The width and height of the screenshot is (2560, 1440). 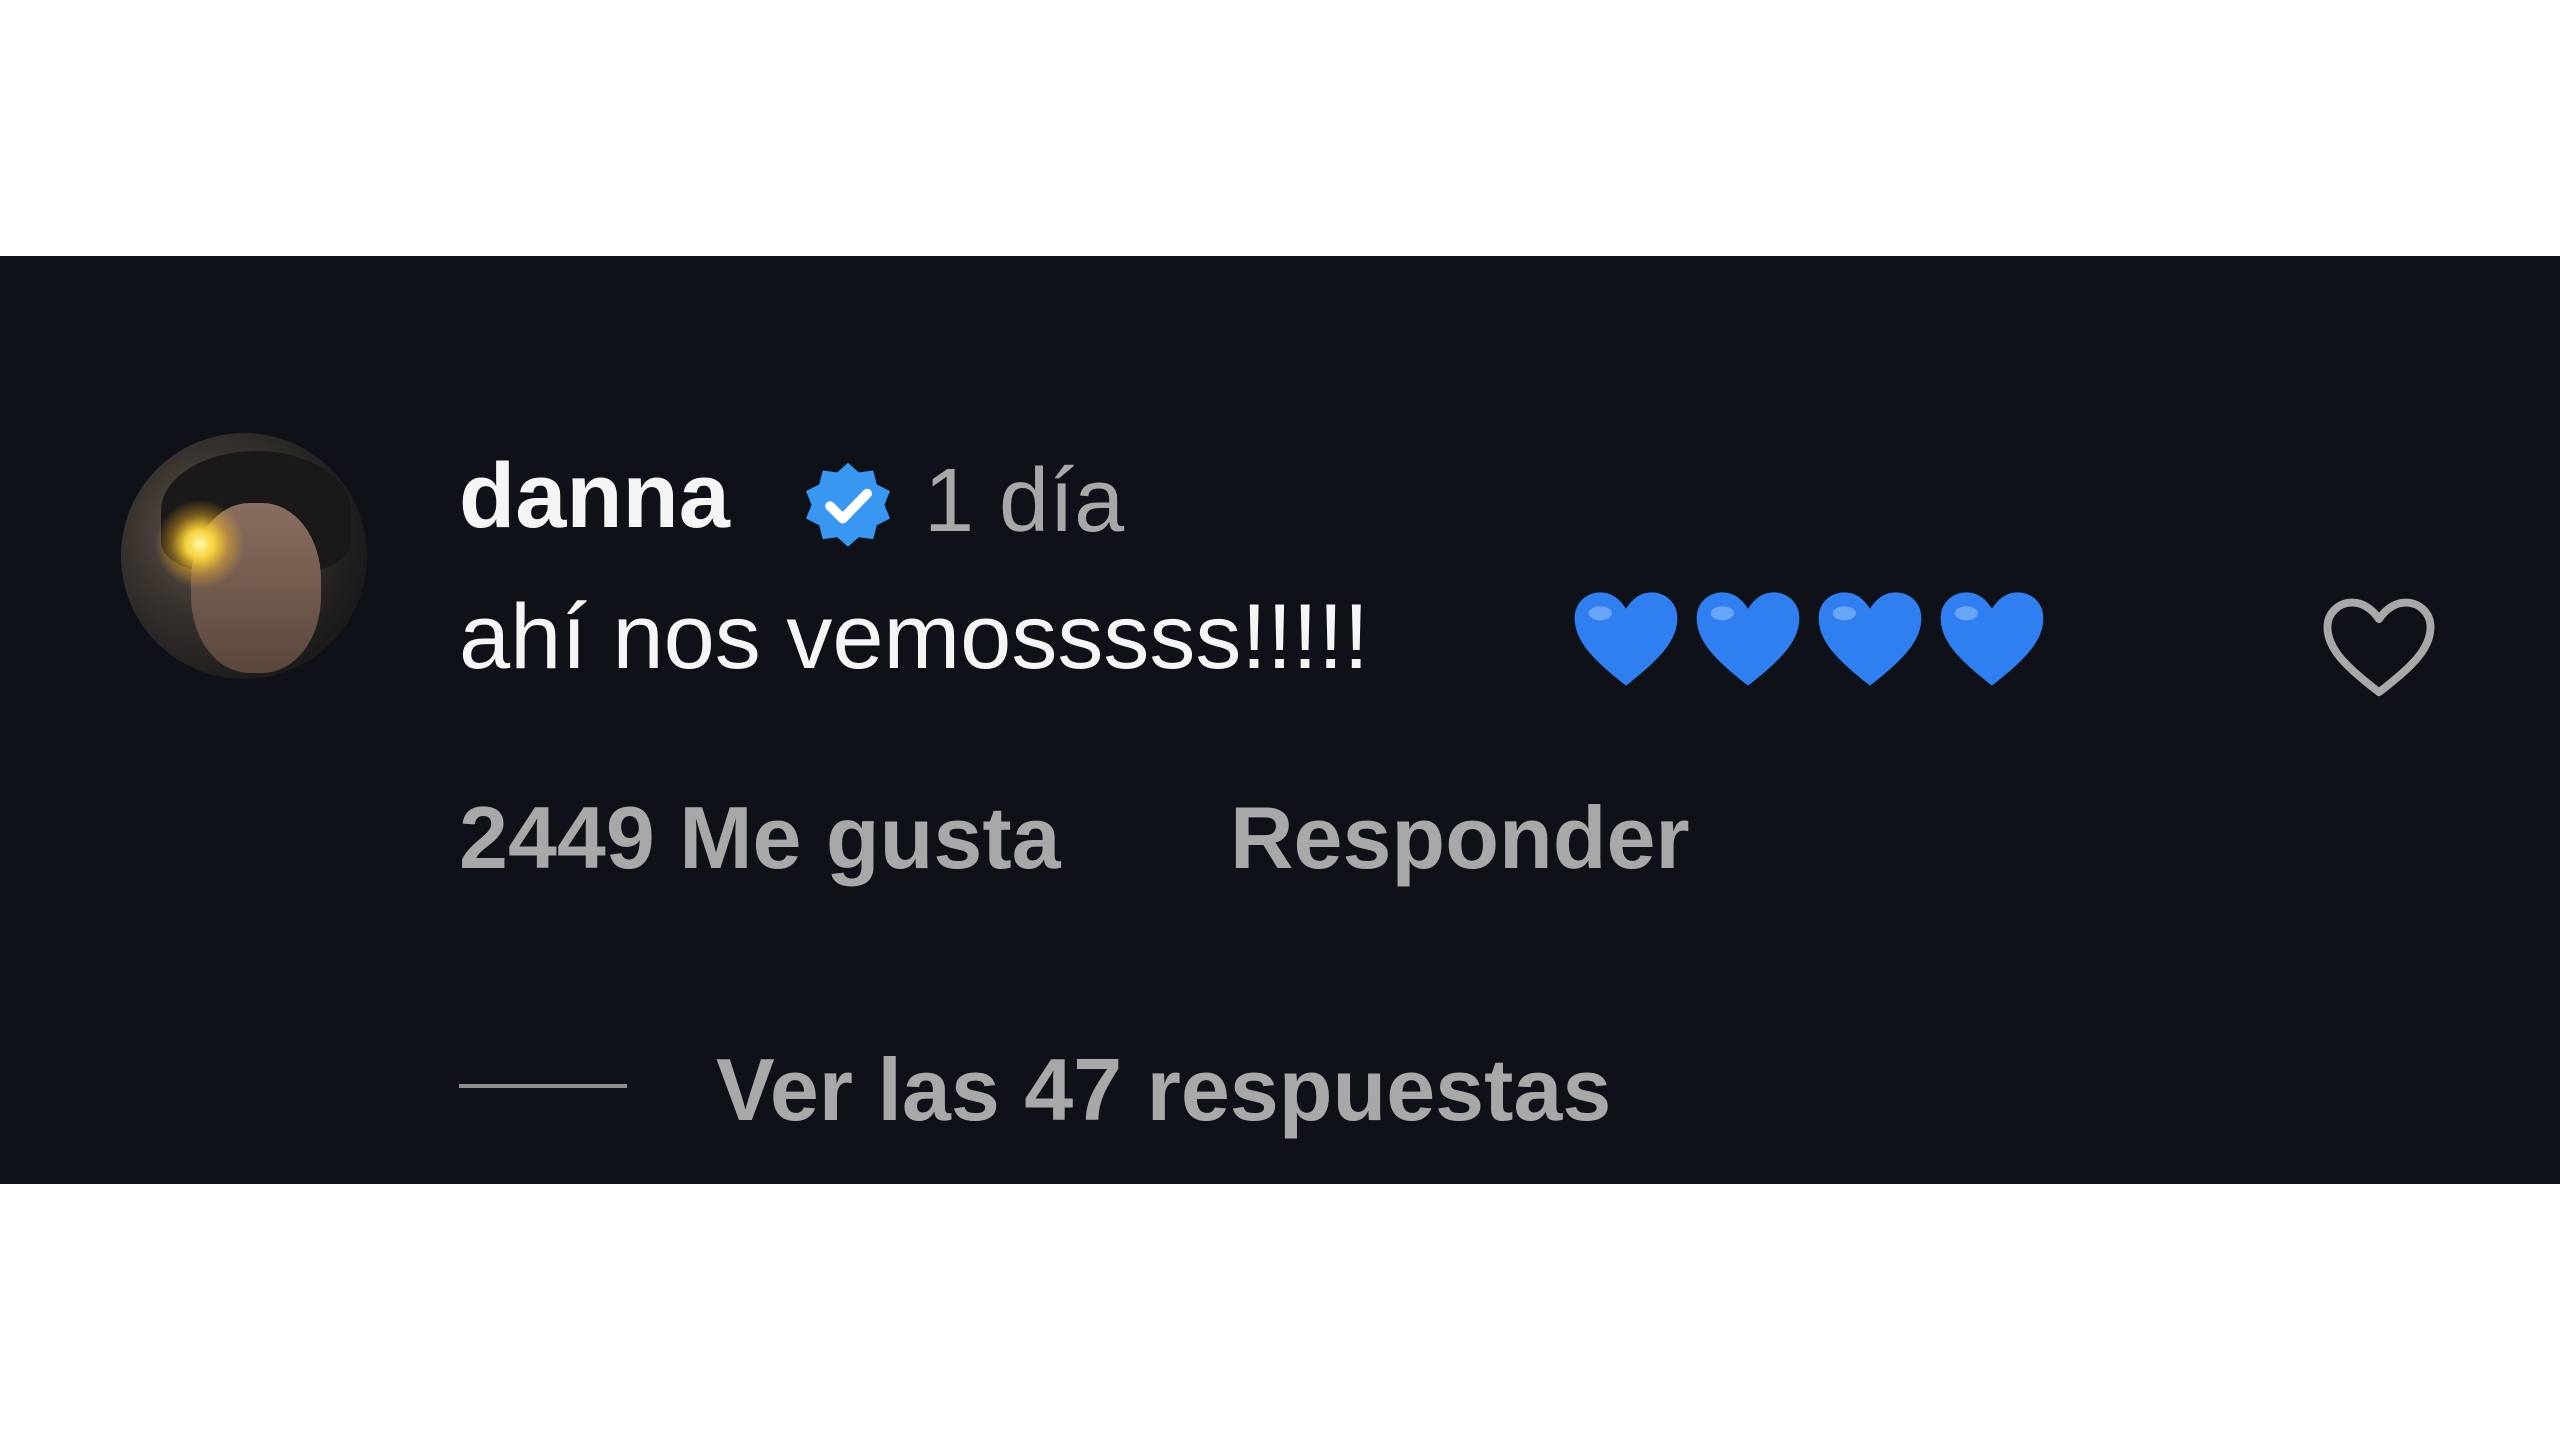 What do you see at coordinates (1460, 838) in the screenshot?
I see `reply-button: Responder` at bounding box center [1460, 838].